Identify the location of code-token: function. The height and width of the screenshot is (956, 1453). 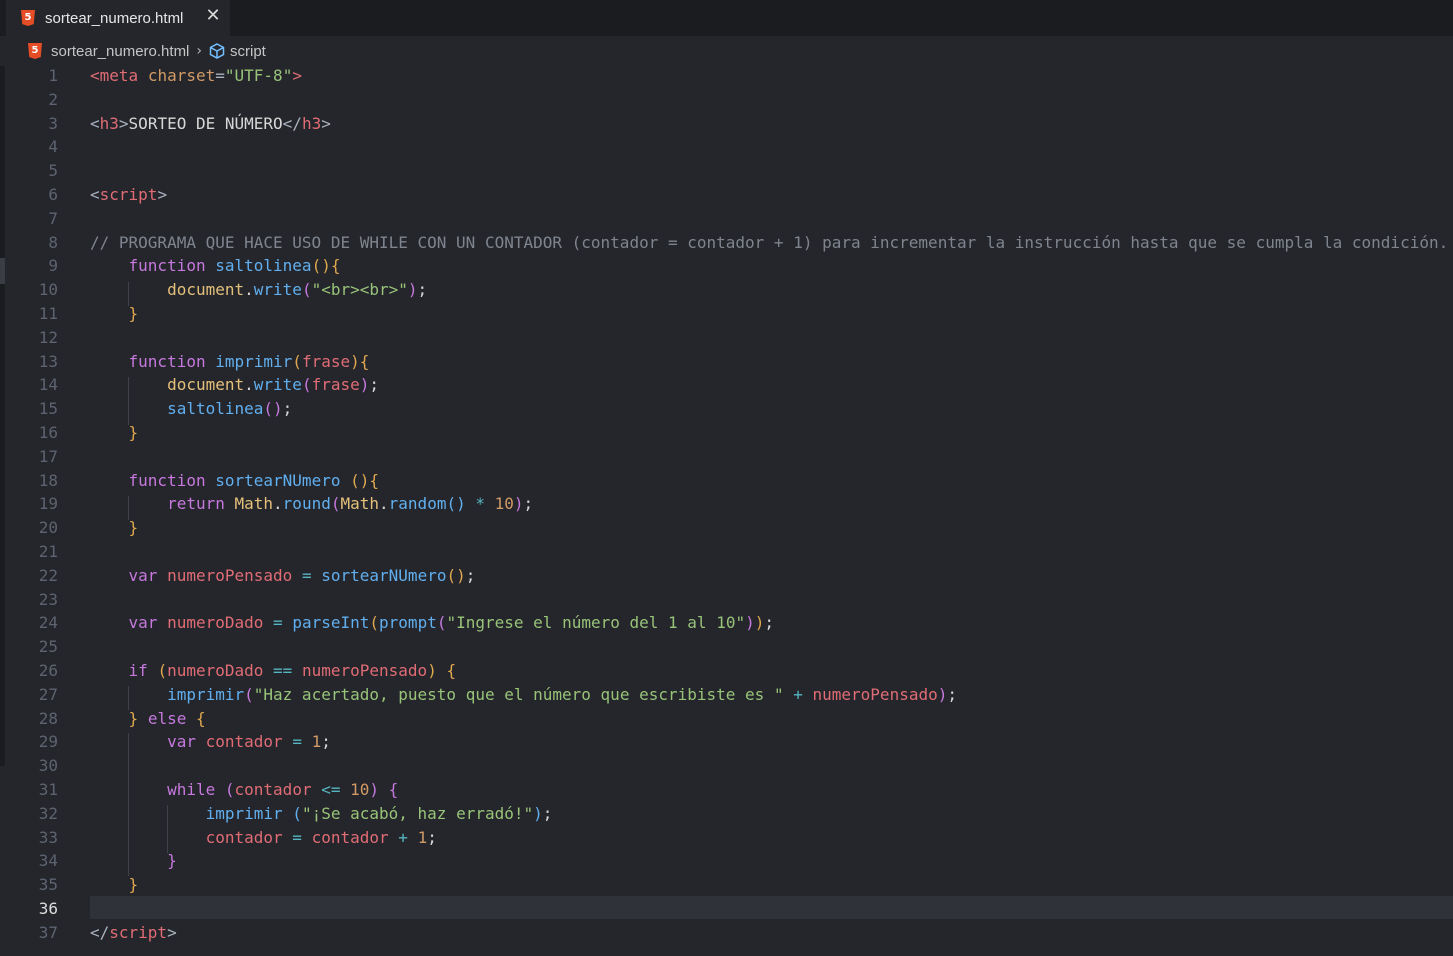
(167, 480).